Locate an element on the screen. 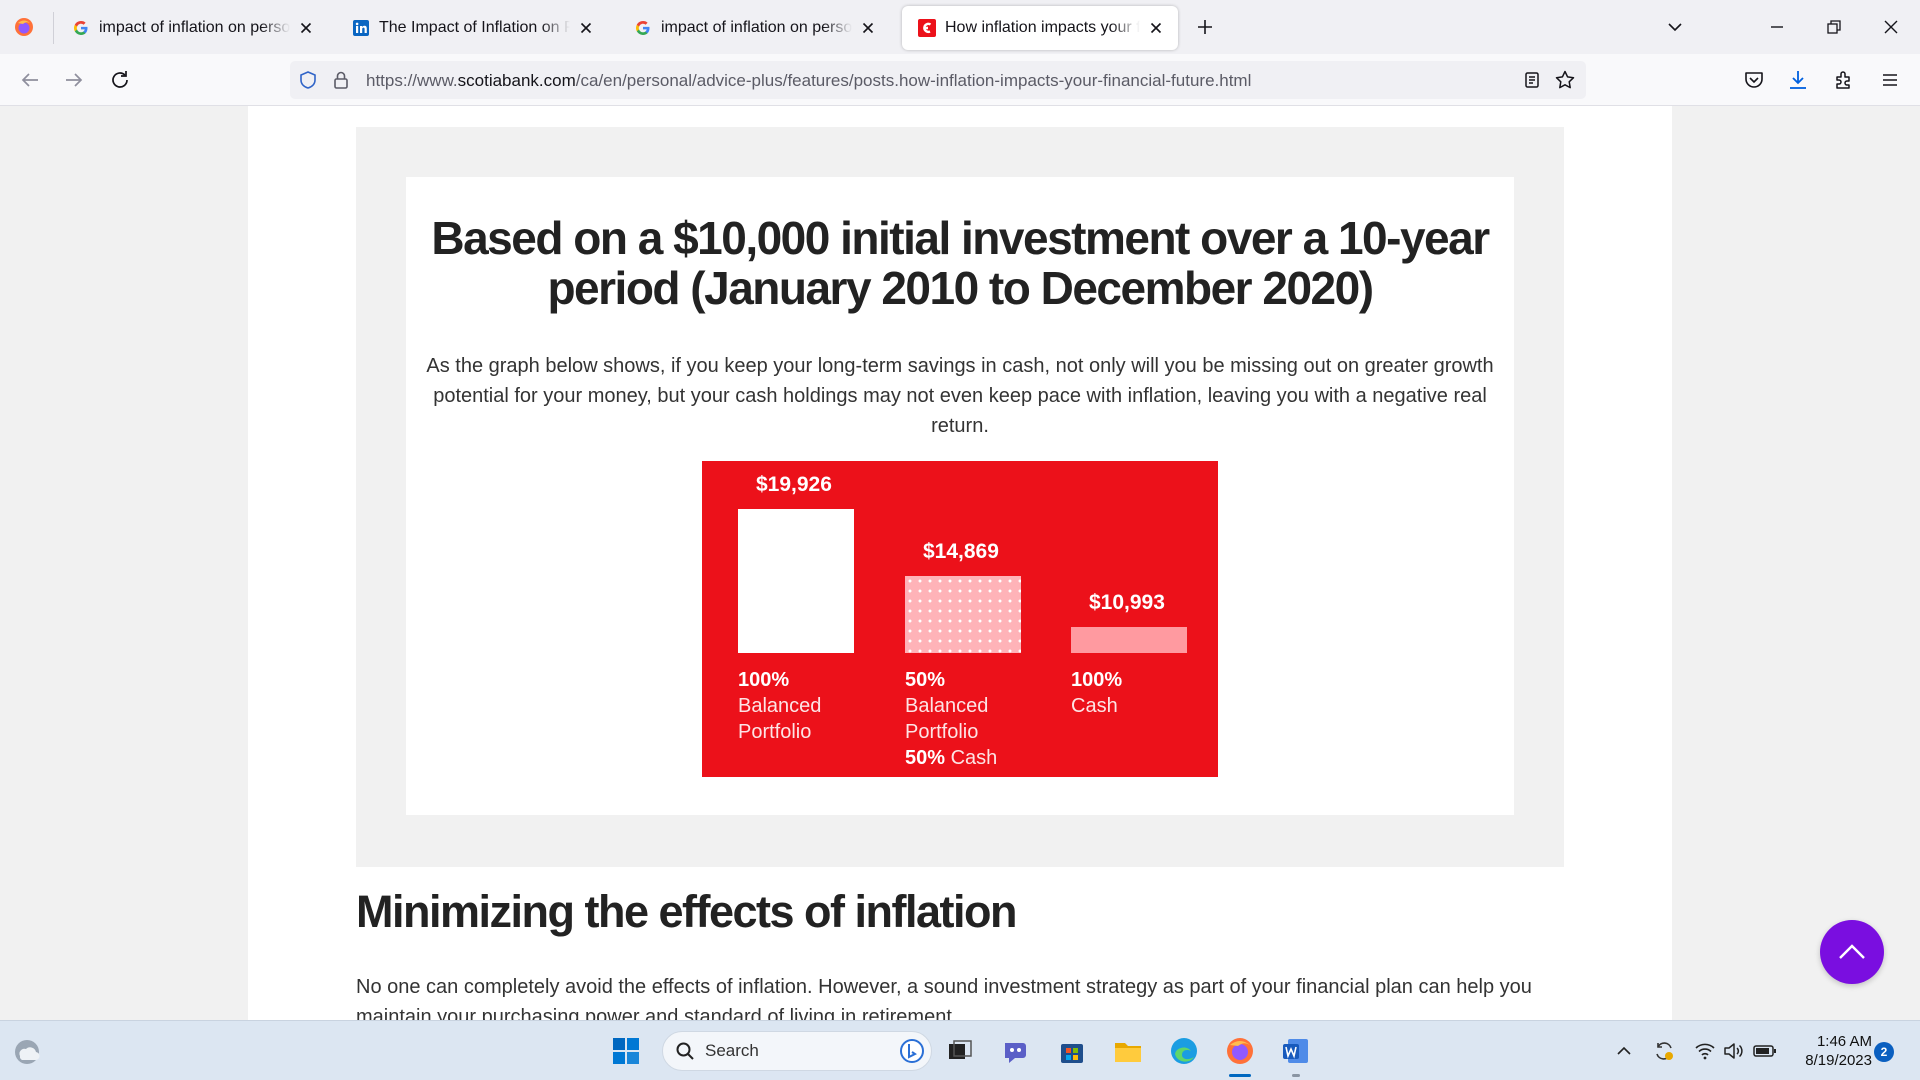 The height and width of the screenshot is (1080, 1920). linkedin-icon is located at coordinates (361, 28).